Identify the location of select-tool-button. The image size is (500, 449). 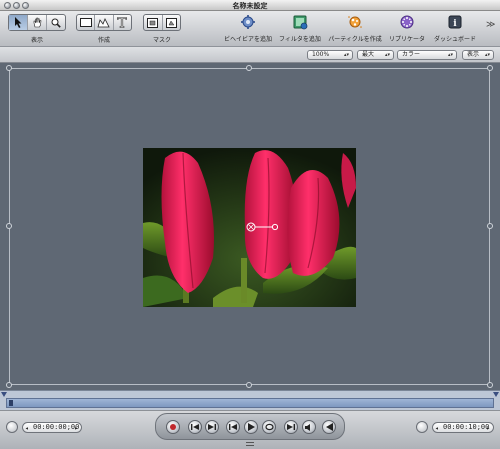
(18, 22).